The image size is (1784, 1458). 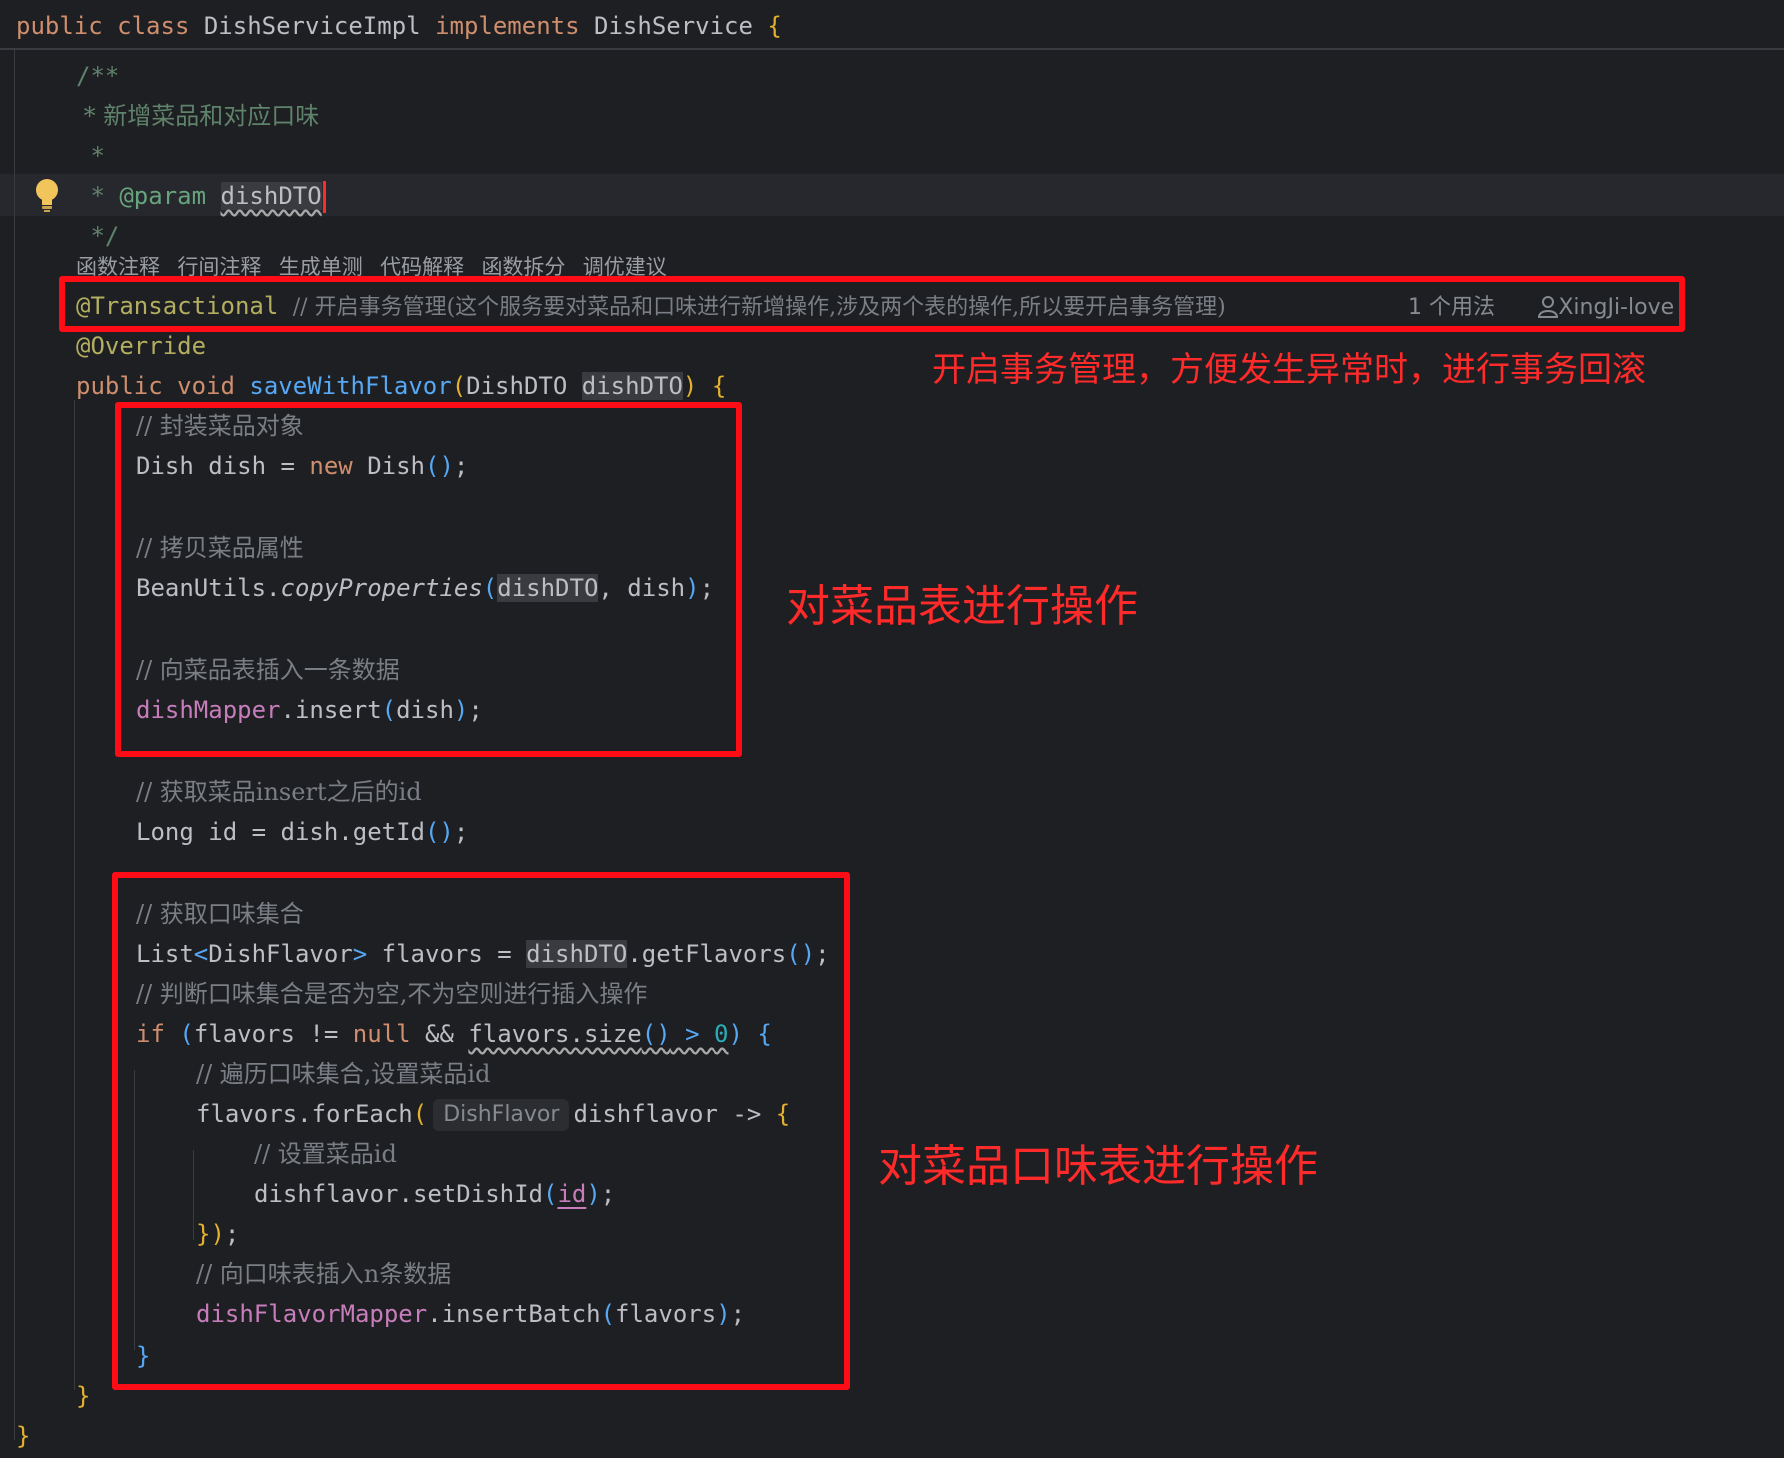 What do you see at coordinates (98, 76) in the screenshot?
I see `doc-open: /**` at bounding box center [98, 76].